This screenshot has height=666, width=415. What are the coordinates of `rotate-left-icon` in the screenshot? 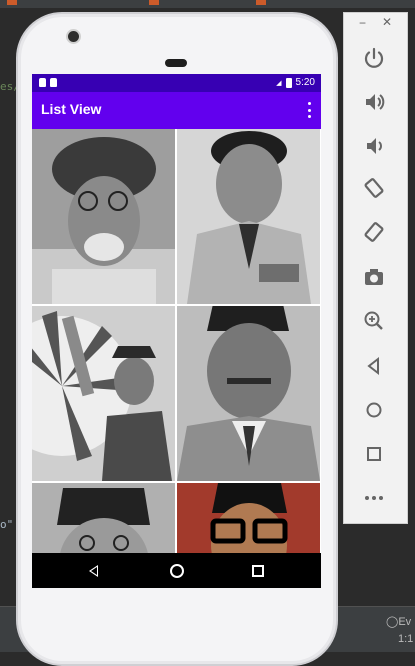 It's located at (374, 188).